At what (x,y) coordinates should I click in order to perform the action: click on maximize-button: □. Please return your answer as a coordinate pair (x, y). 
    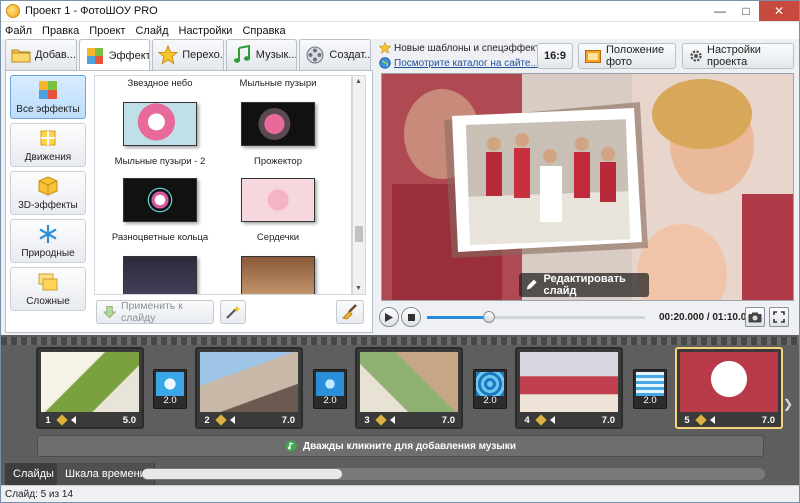
    Looking at the image, I should click on (746, 11).